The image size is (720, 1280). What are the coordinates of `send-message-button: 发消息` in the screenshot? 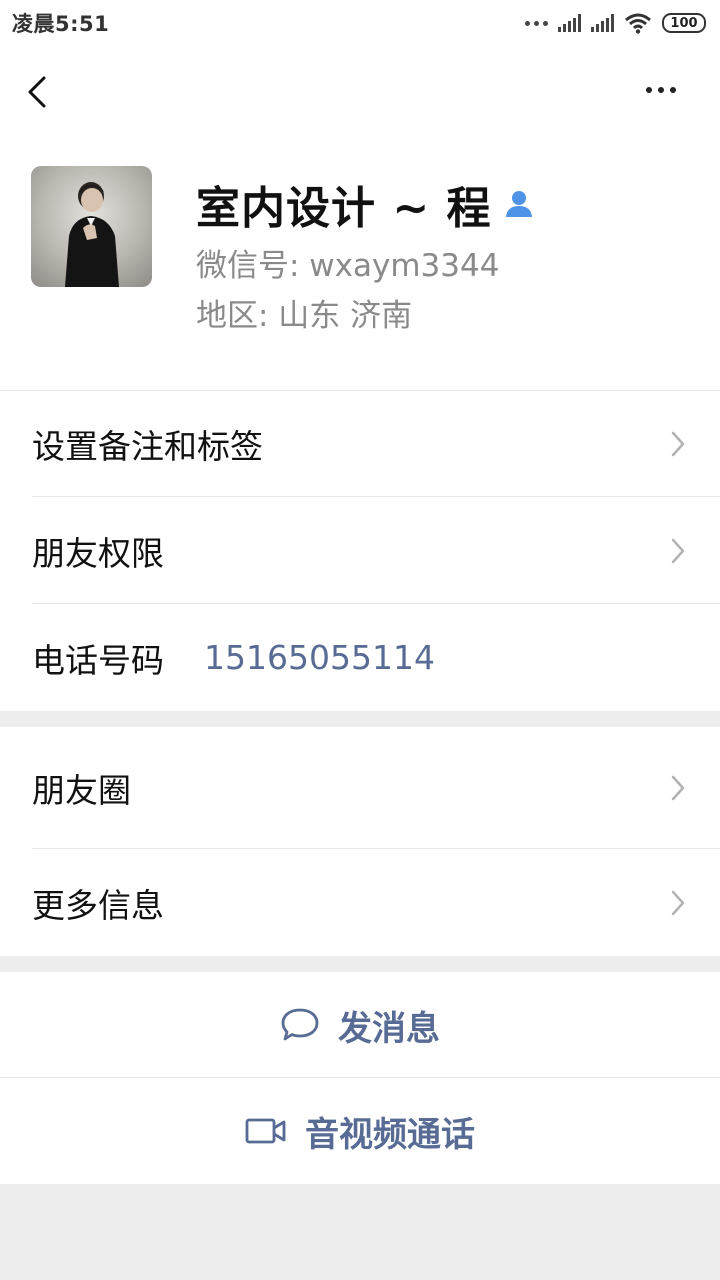 It's located at (360, 1025).